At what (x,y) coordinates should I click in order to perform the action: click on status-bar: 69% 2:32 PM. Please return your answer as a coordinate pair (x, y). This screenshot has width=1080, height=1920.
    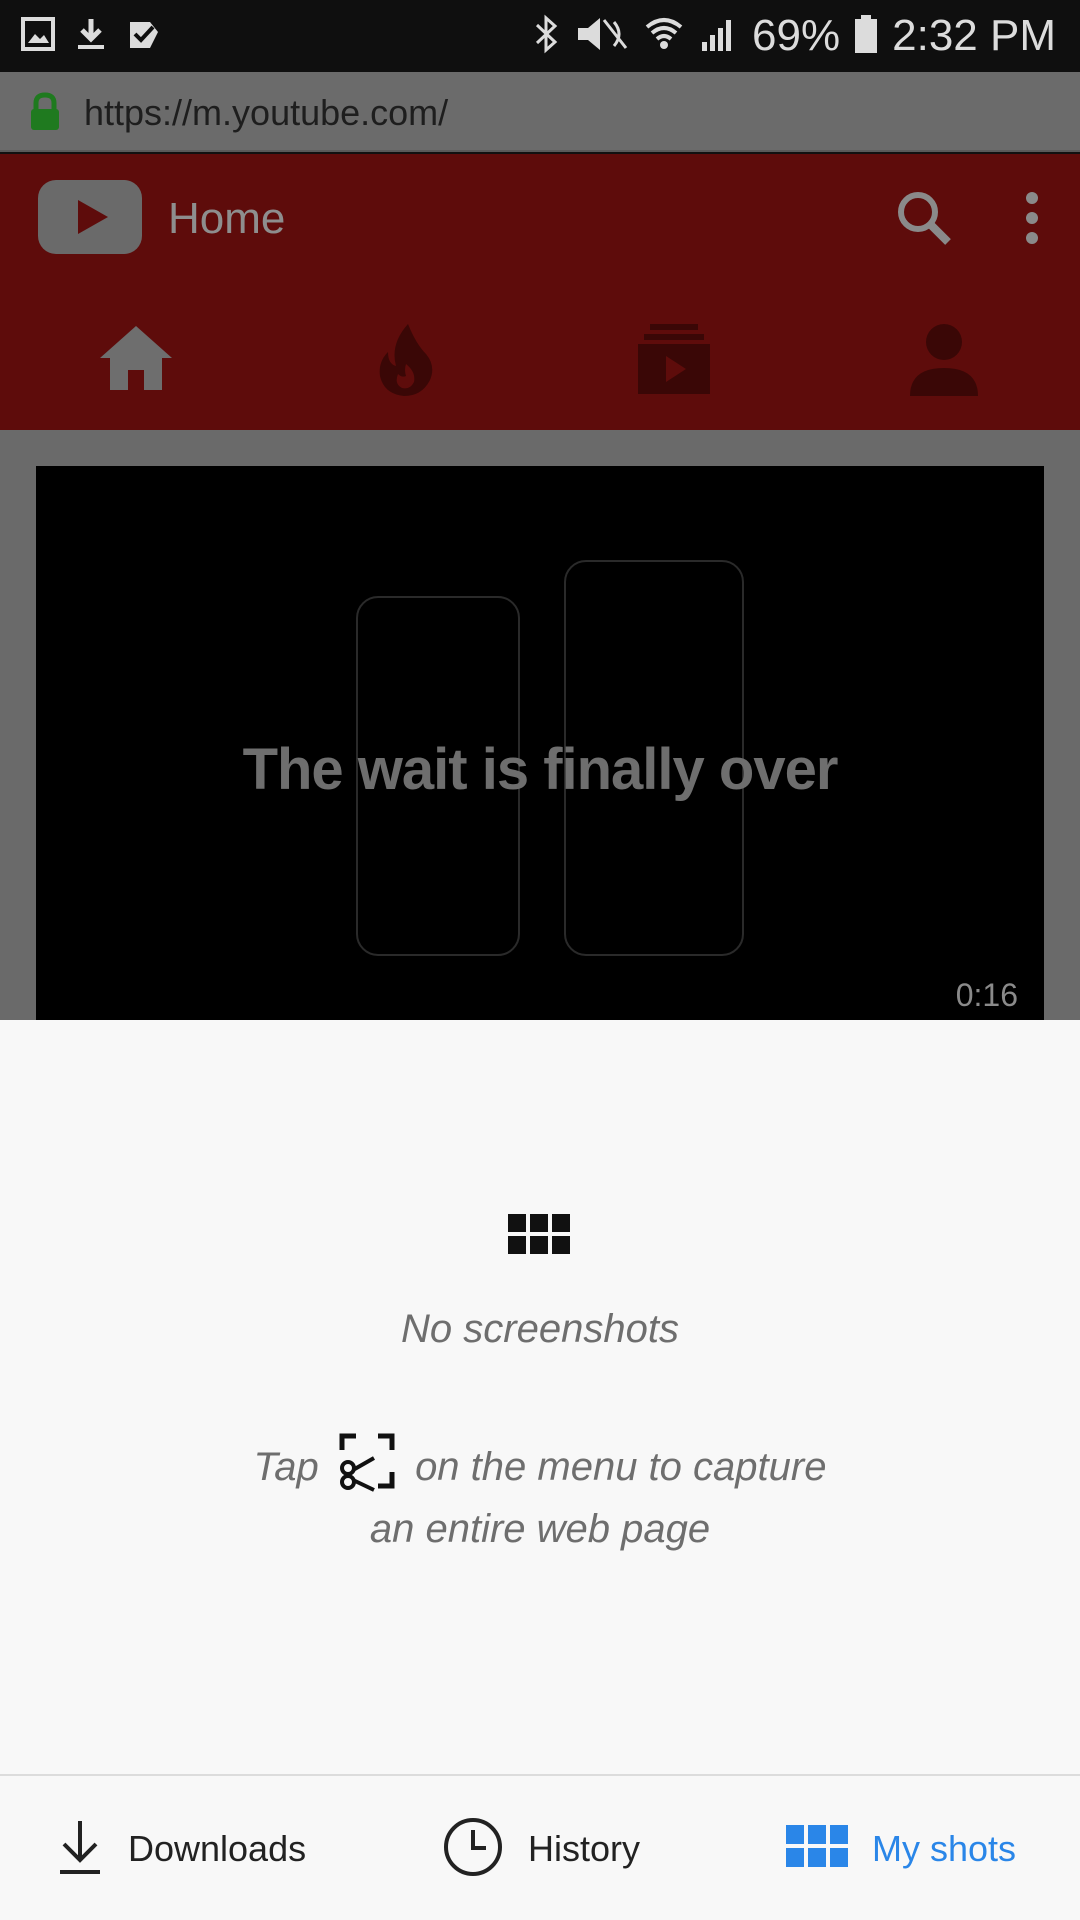
    Looking at the image, I should click on (540, 36).